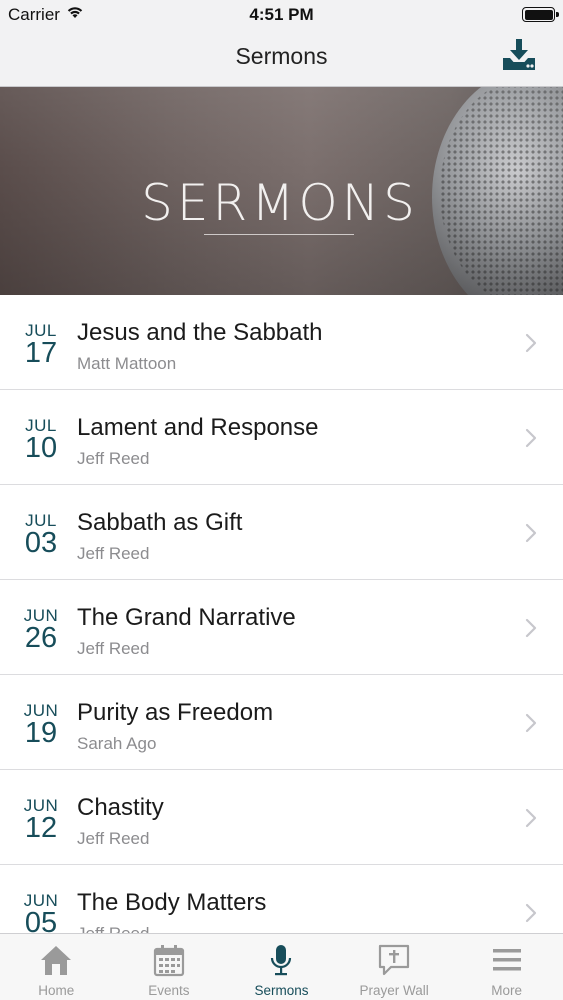  I want to click on sermon-row: JUN 12 Chastity Jeff Reed, so click(281, 817).